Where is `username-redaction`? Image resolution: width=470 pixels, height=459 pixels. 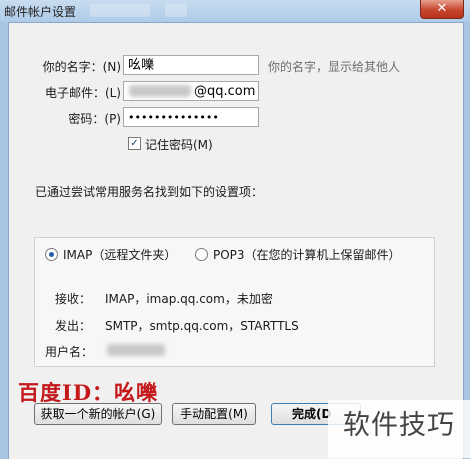 username-redaction is located at coordinates (136, 350).